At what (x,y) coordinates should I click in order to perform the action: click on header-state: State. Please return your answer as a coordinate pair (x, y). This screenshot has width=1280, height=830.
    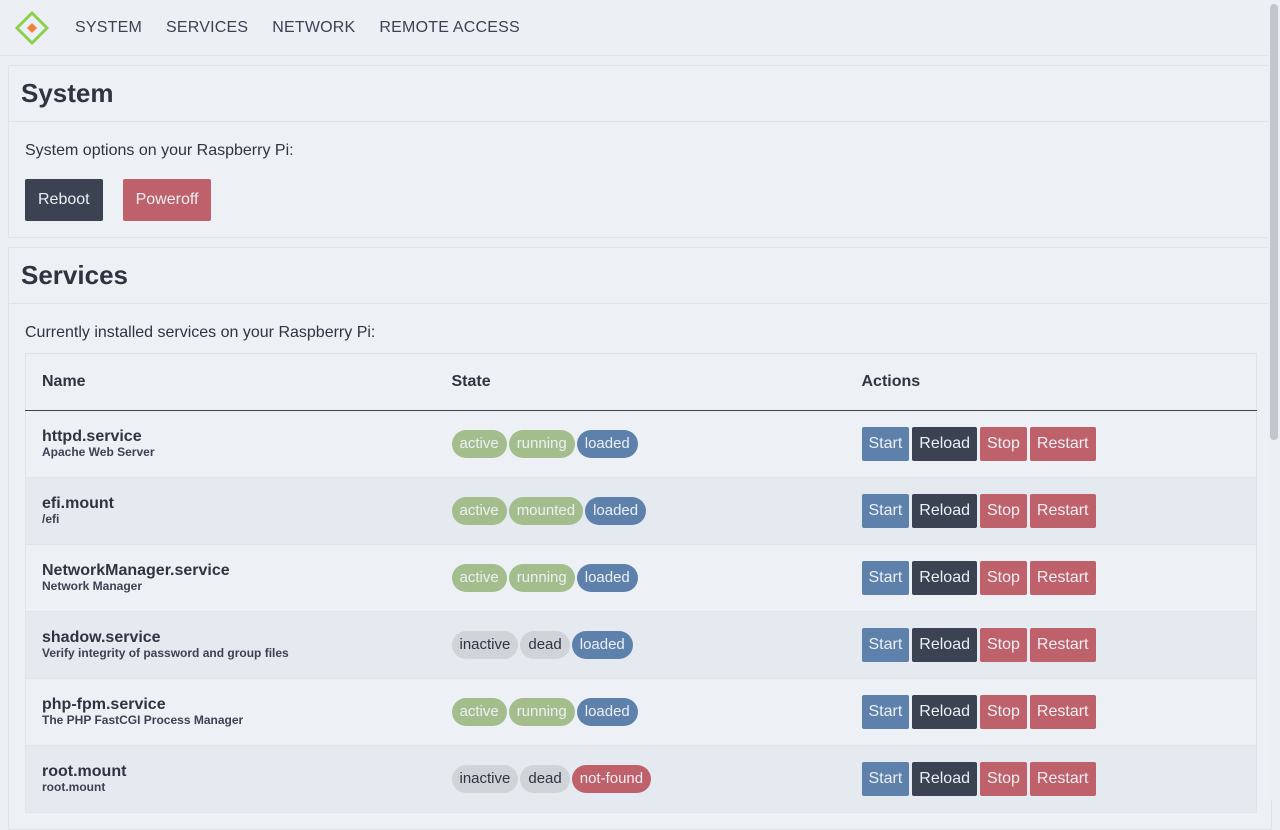
    Looking at the image, I should click on (640, 382).